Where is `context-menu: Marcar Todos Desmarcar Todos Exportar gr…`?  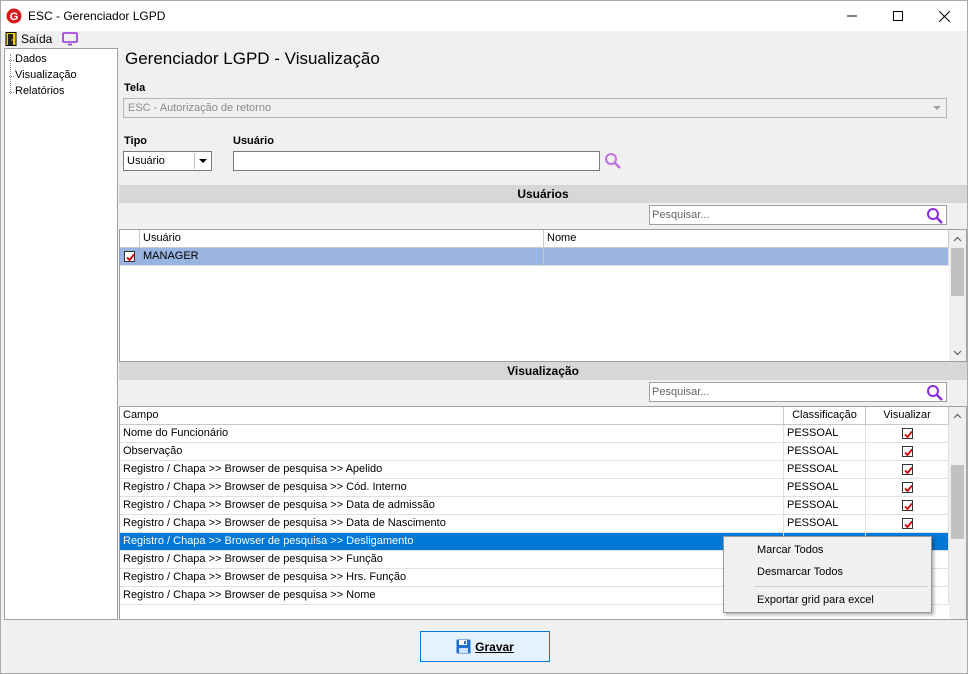 context-menu: Marcar Todos Desmarcar Todos Exportar gr… is located at coordinates (827, 574).